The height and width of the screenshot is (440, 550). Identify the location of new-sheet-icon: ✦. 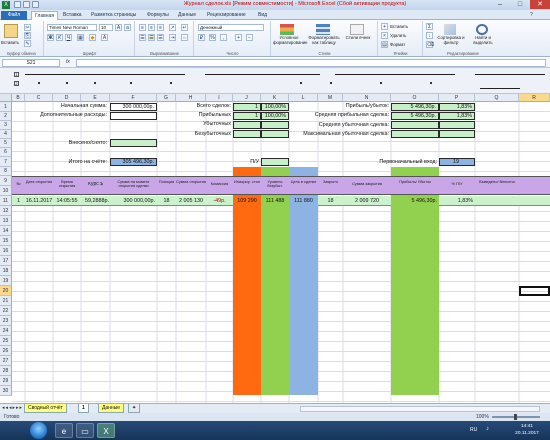
(134, 408).